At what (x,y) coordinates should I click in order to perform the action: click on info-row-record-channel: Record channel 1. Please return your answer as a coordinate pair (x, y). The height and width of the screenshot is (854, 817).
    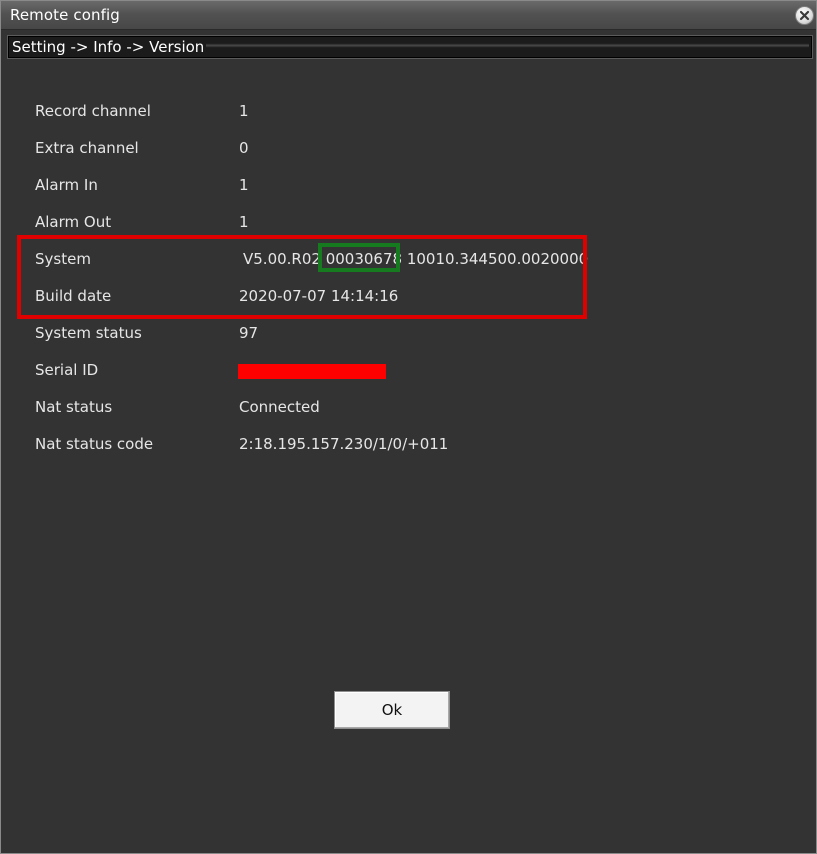
    Looking at the image, I should click on (408, 113).